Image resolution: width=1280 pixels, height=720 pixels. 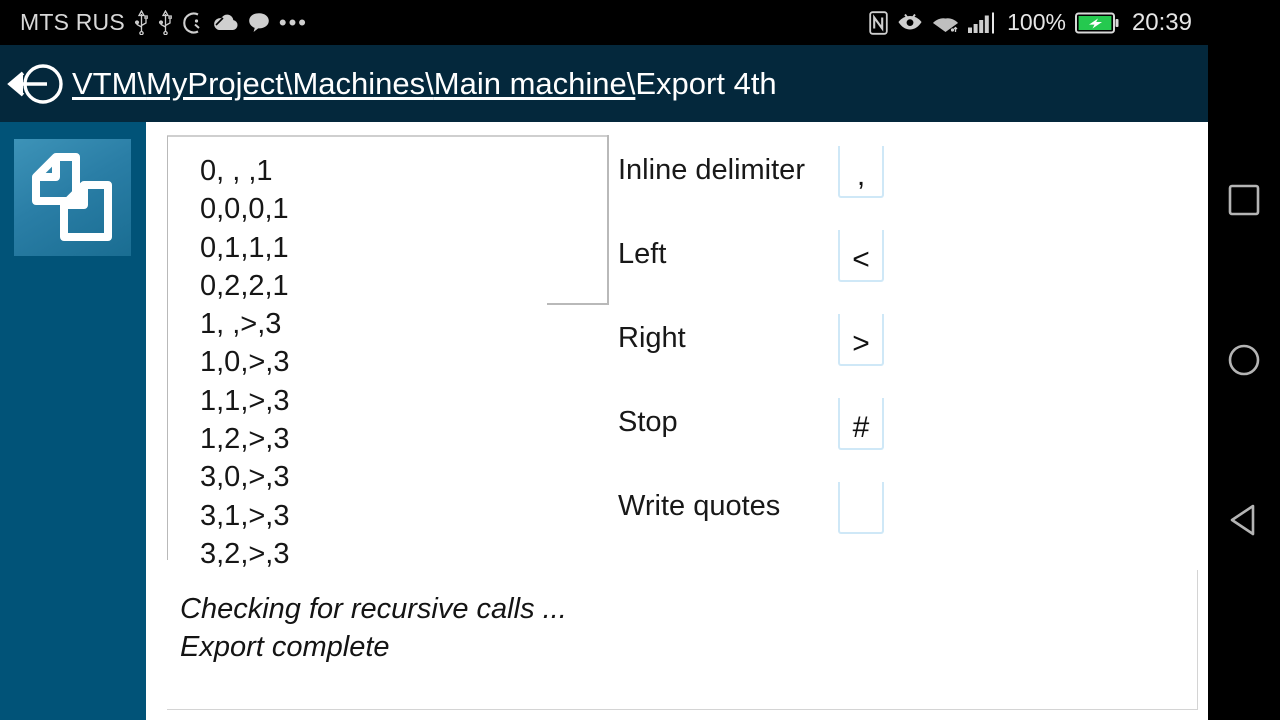 I want to click on back-arrow-icon, so click(x=35, y=83).